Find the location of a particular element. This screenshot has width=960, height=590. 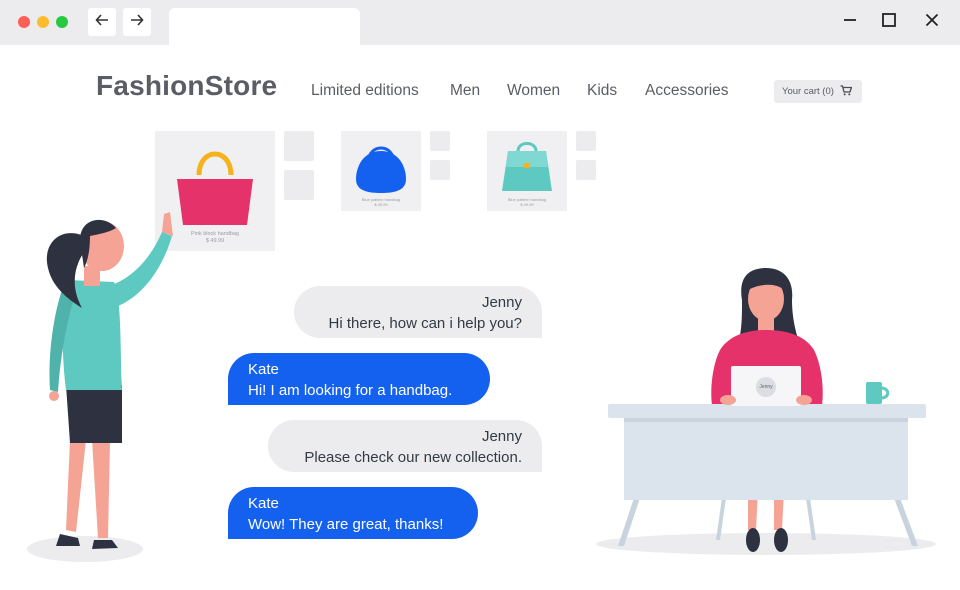

chat-text: Hi! I am looking for a handbag. is located at coordinates (350, 390).